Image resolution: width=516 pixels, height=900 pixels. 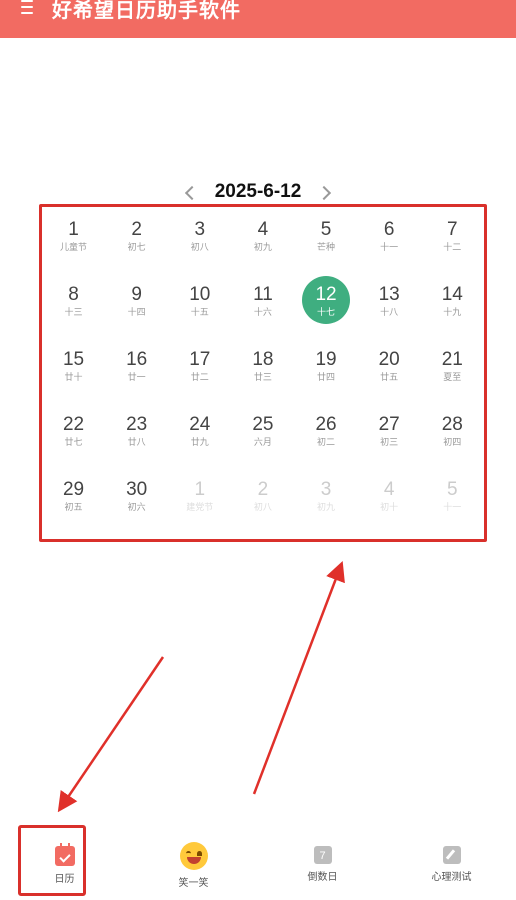 What do you see at coordinates (452, 381) in the screenshot?
I see `day-cell: 21 夏至` at bounding box center [452, 381].